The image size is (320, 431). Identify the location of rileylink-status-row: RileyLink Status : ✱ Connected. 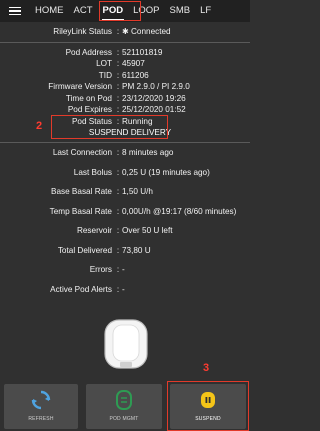
(112, 31).